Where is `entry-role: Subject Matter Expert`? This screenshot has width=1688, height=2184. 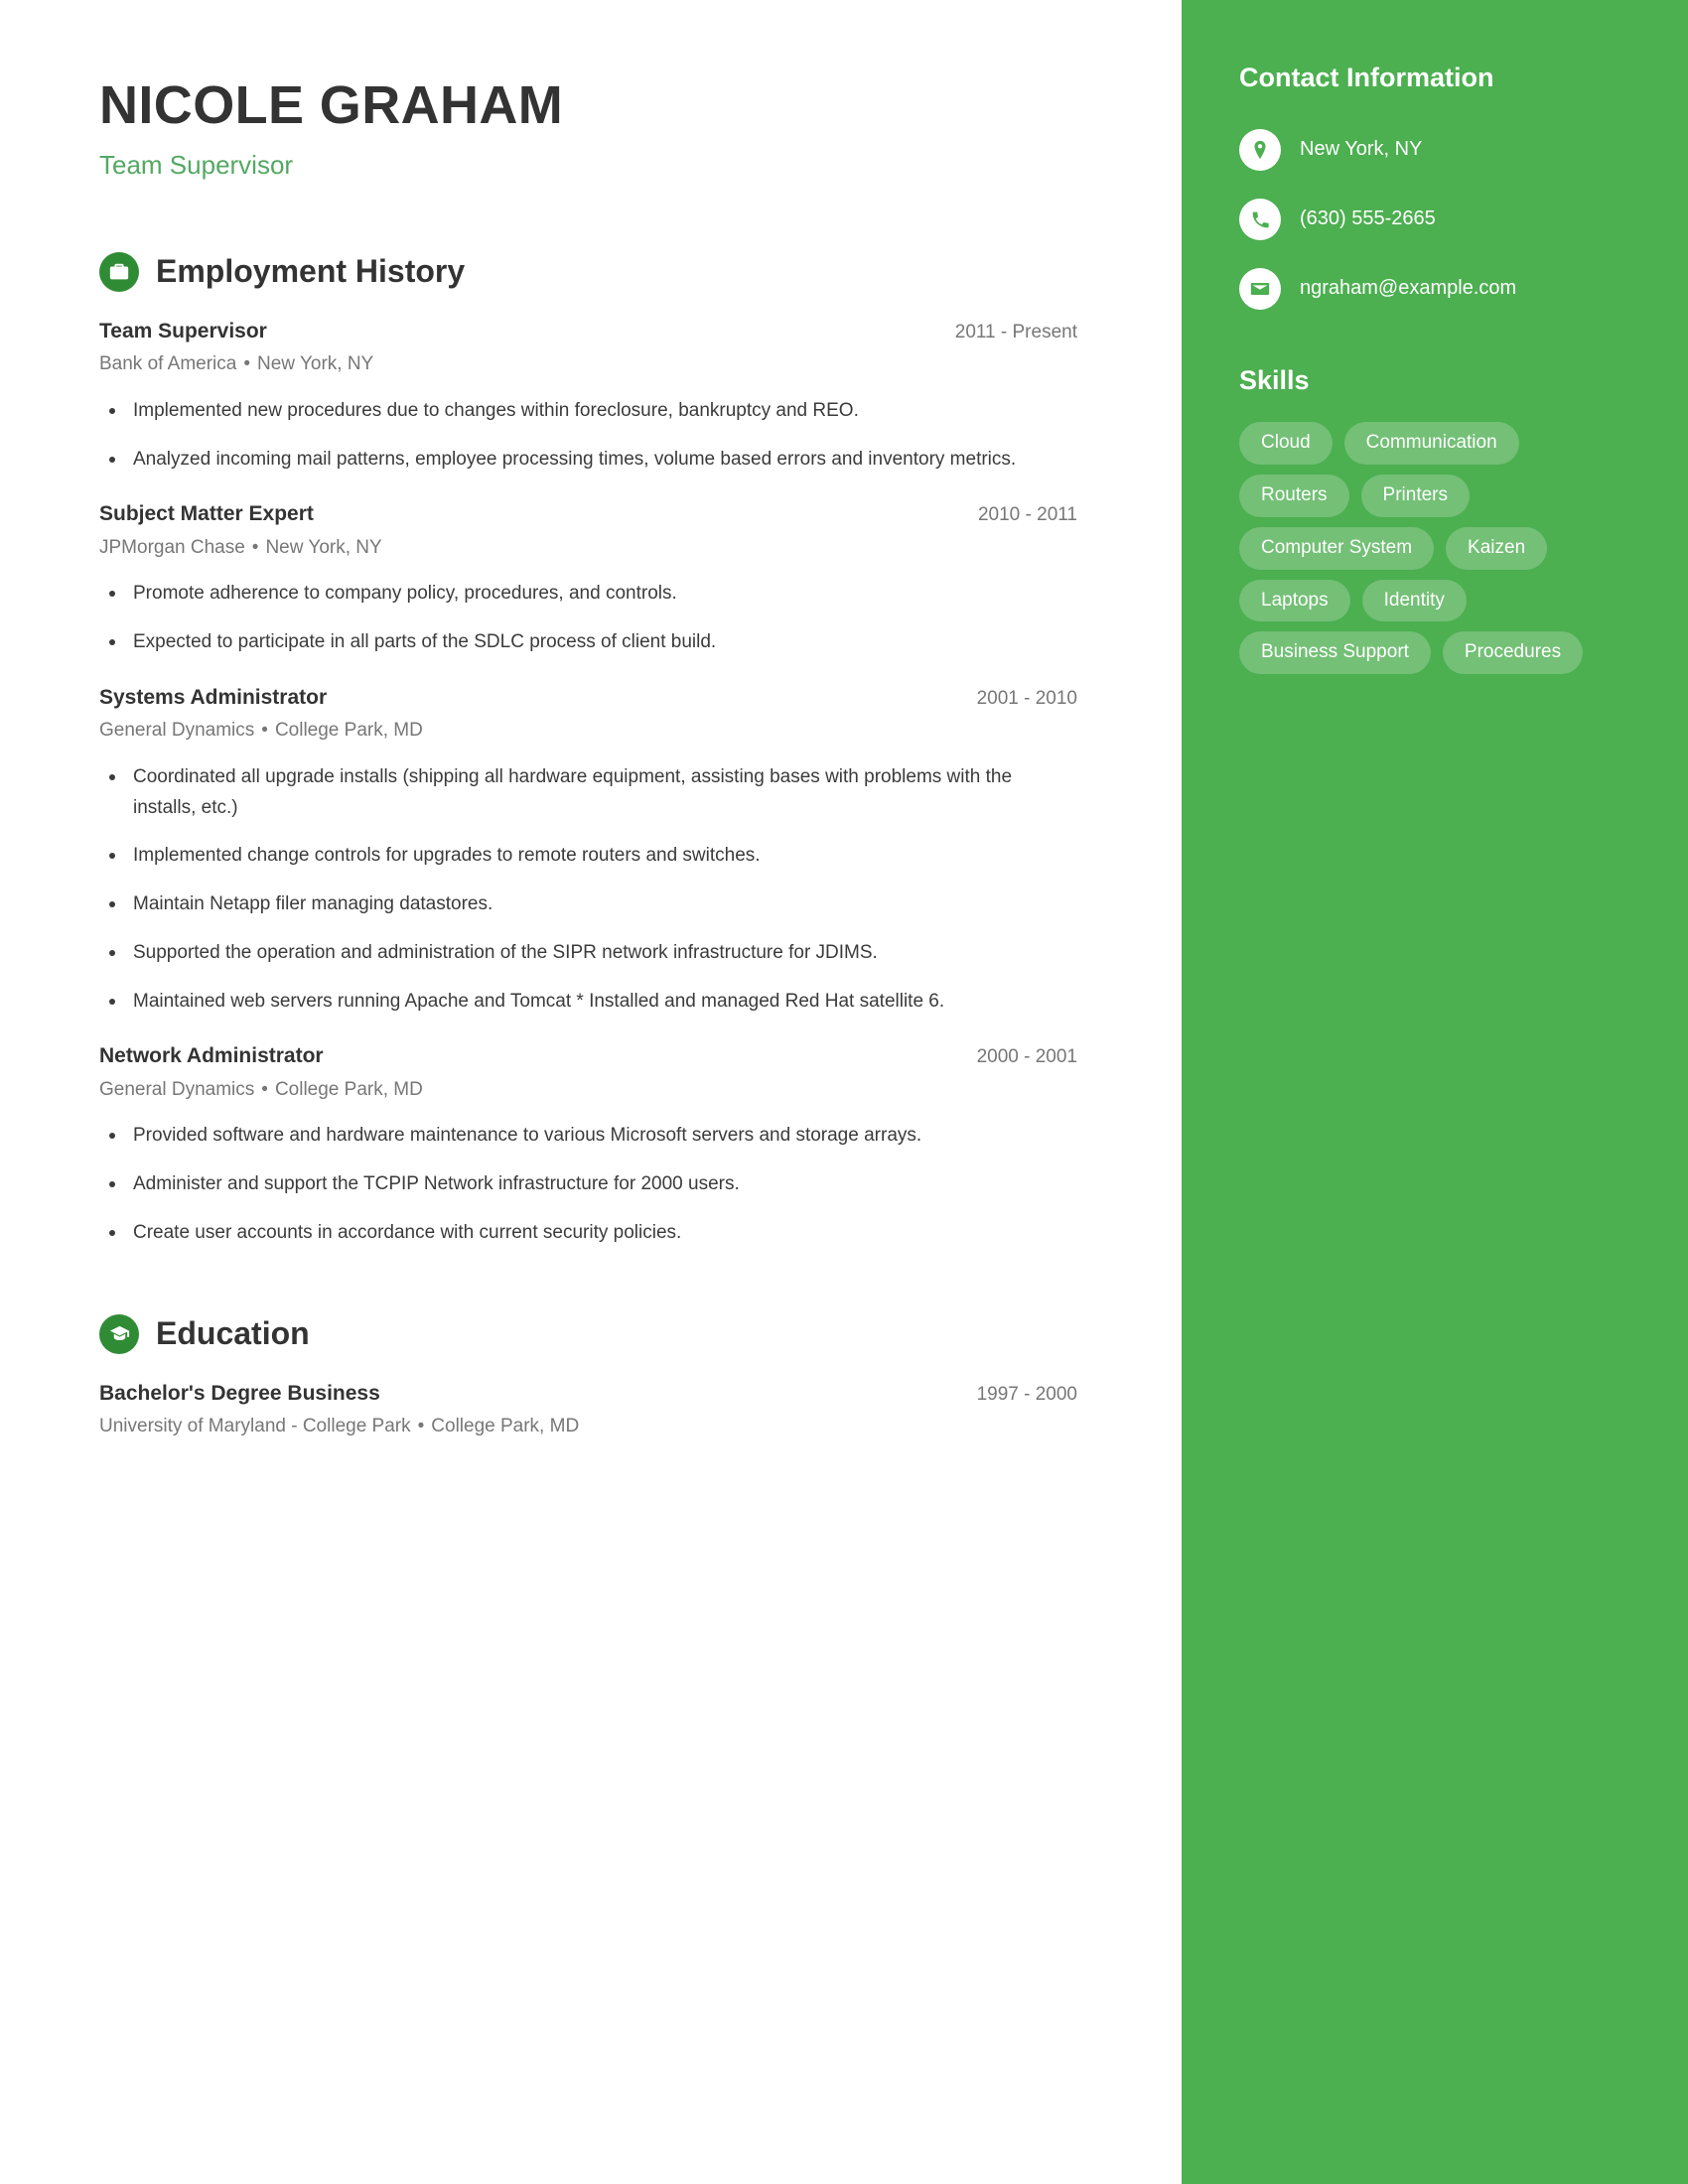
entry-role: Subject Matter Expert is located at coordinates (206, 514).